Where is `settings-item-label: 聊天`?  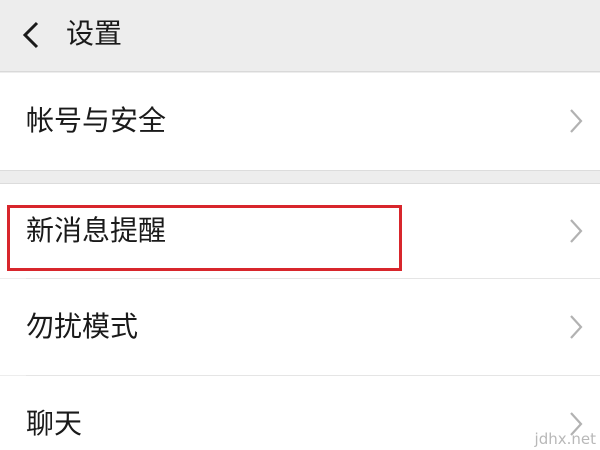
settings-item-label: 聊天 is located at coordinates (54, 423).